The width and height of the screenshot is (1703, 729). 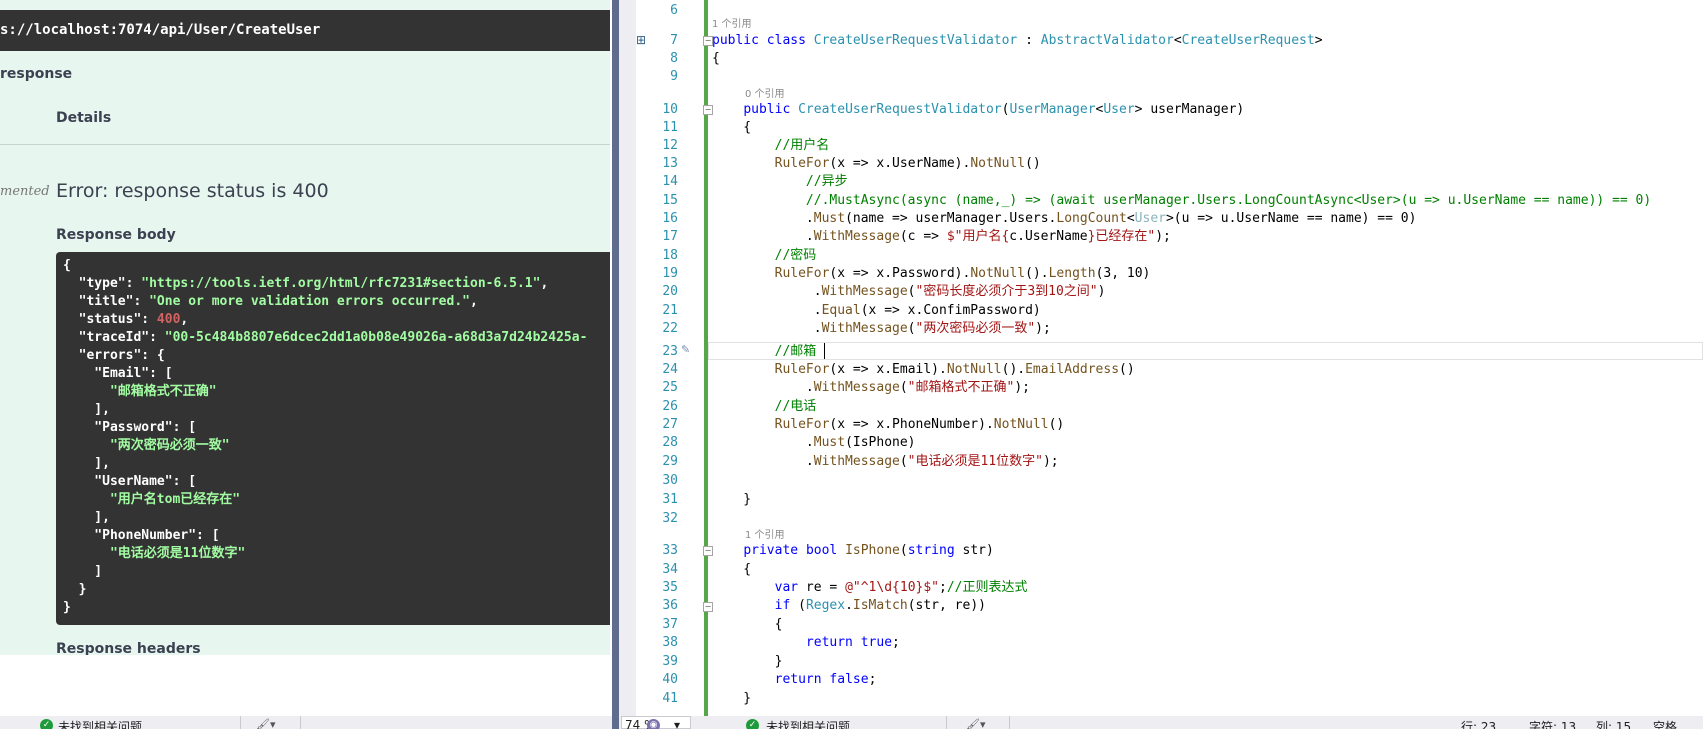 What do you see at coordinates (670, 642) in the screenshot?
I see `line-number: 38` at bounding box center [670, 642].